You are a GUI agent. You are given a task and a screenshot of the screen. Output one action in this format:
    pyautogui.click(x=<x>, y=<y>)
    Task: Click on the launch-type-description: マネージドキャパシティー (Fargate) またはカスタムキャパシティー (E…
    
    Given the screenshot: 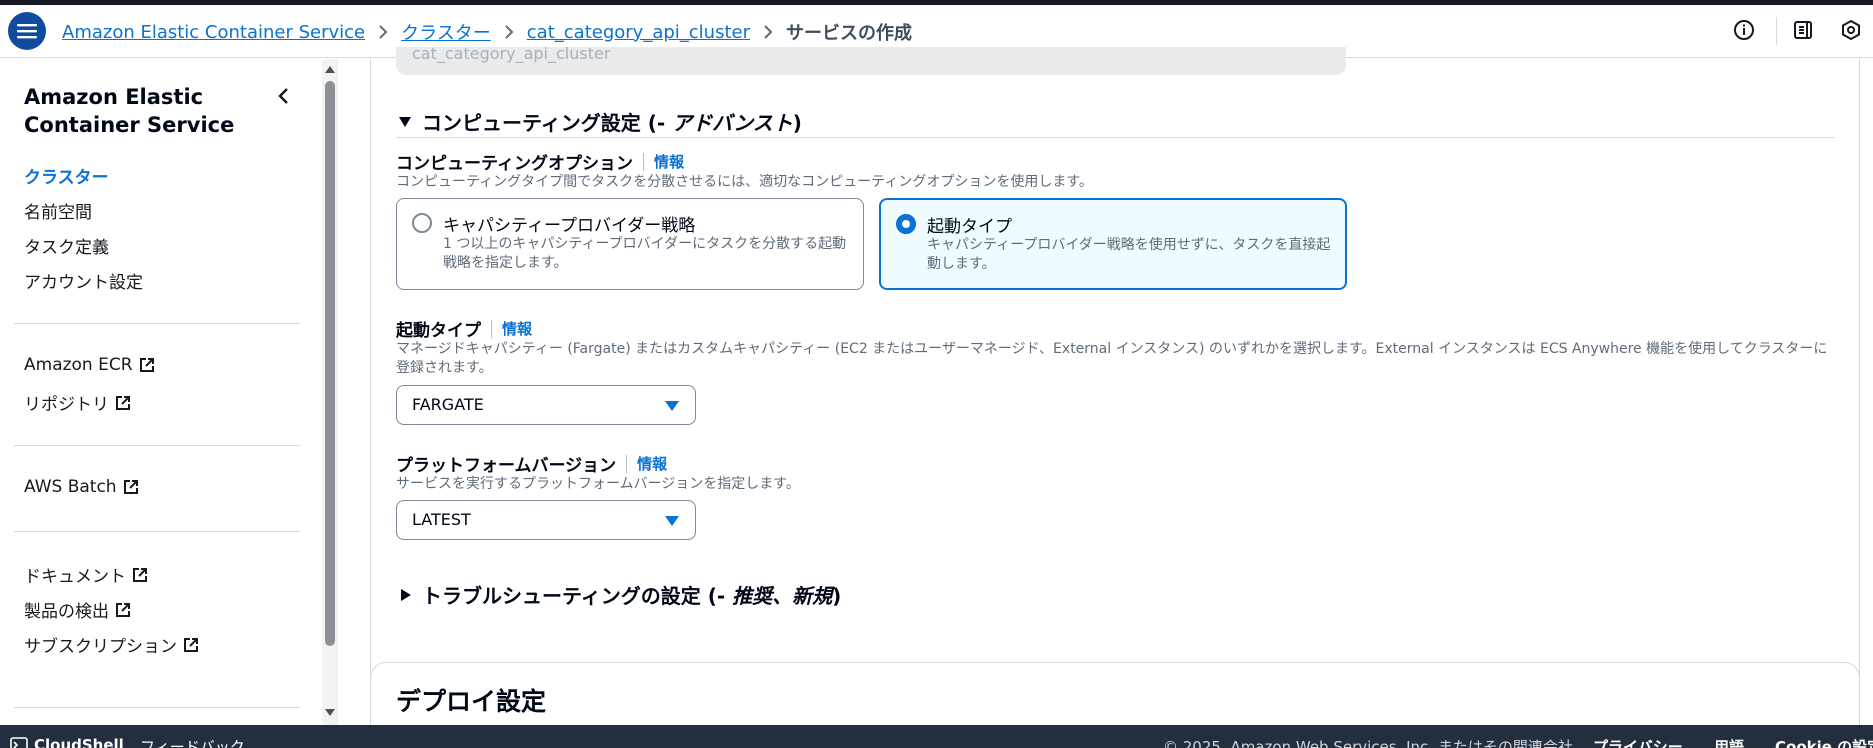 What is the action you would take?
    pyautogui.click(x=1112, y=358)
    